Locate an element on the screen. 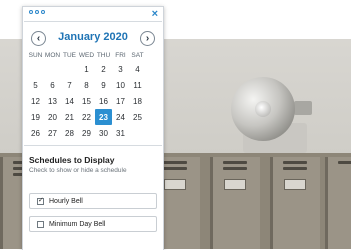 The image size is (351, 250). calendar-day: 8 is located at coordinates (86, 85).